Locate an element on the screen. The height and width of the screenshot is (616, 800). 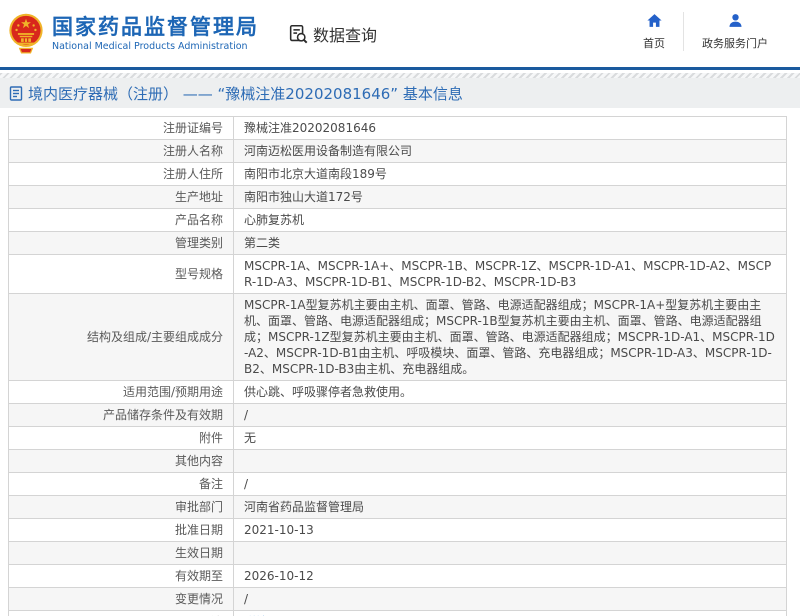
row-value: 南阳市独山大道172号 is located at coordinates (510, 197).